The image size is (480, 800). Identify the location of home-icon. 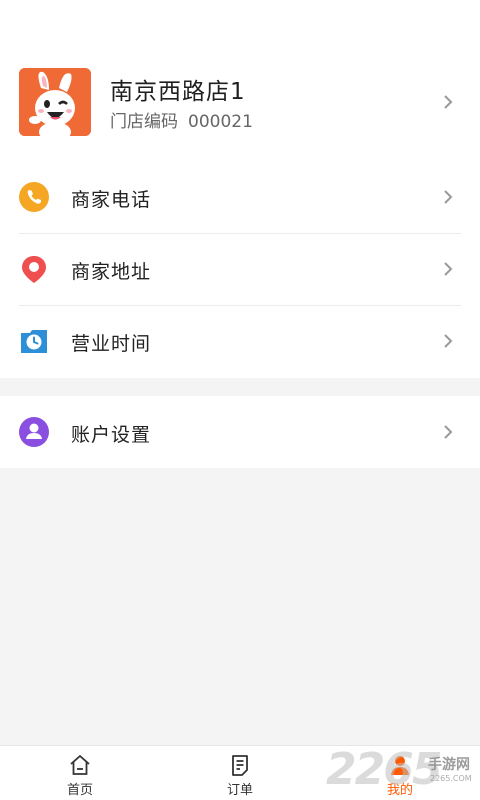
(80, 765).